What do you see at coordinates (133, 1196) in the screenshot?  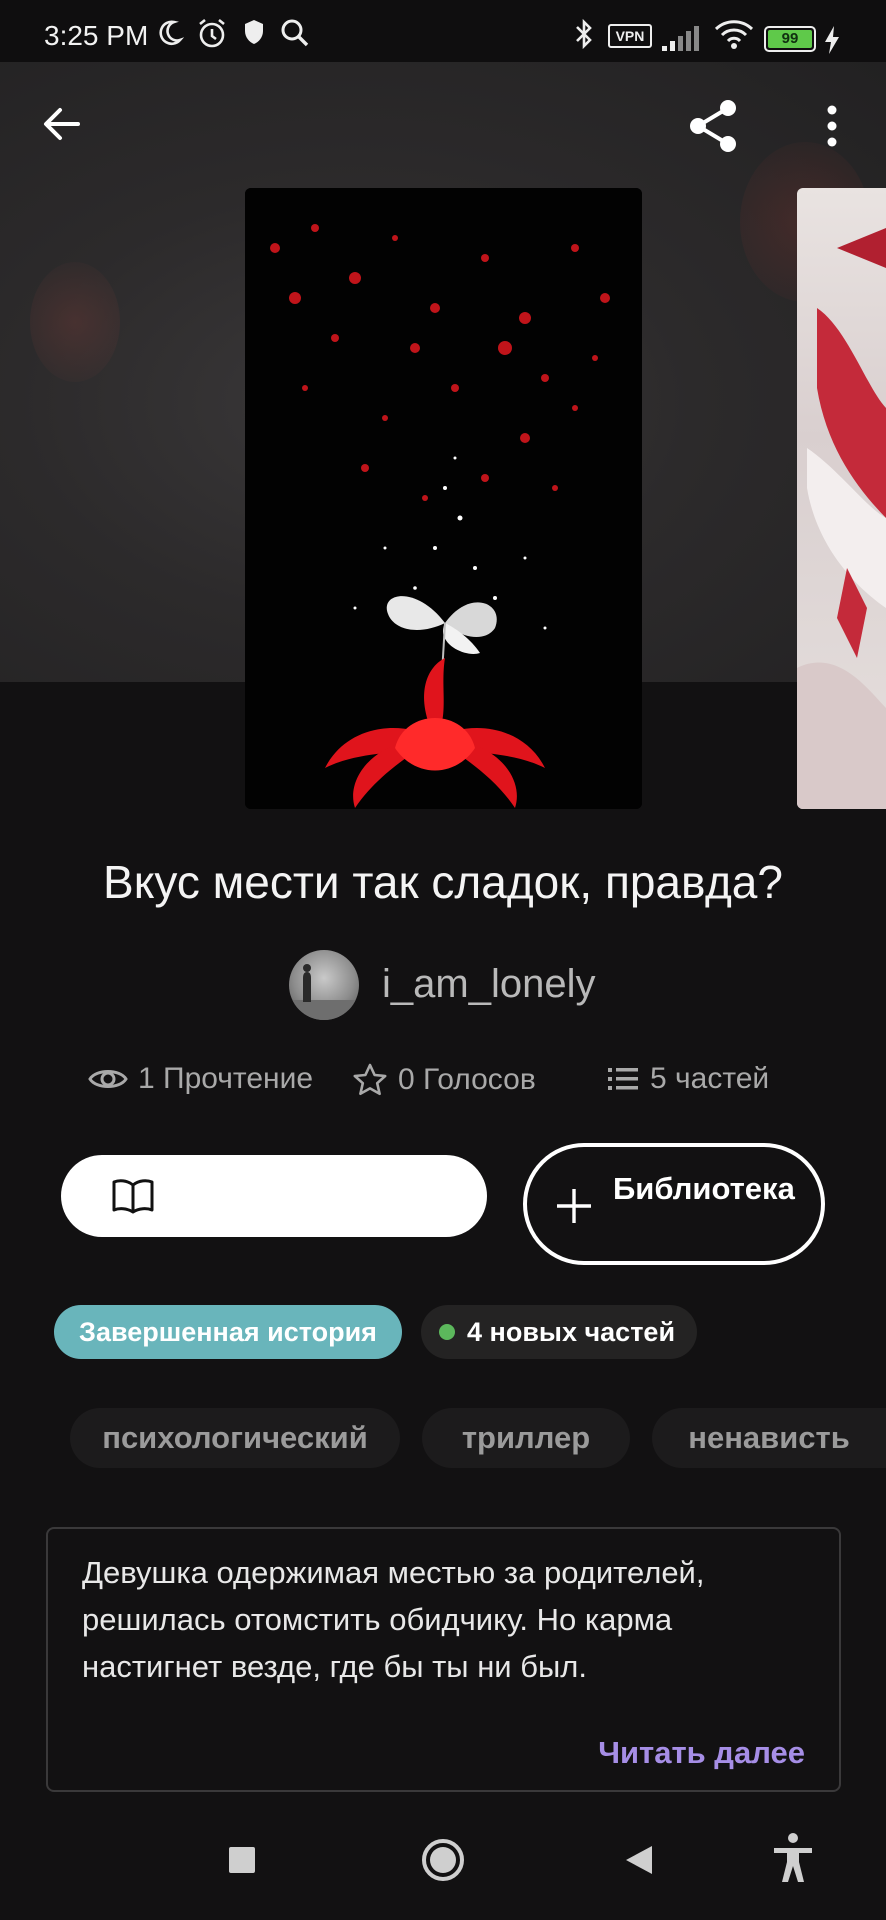 I see `book-icon` at bounding box center [133, 1196].